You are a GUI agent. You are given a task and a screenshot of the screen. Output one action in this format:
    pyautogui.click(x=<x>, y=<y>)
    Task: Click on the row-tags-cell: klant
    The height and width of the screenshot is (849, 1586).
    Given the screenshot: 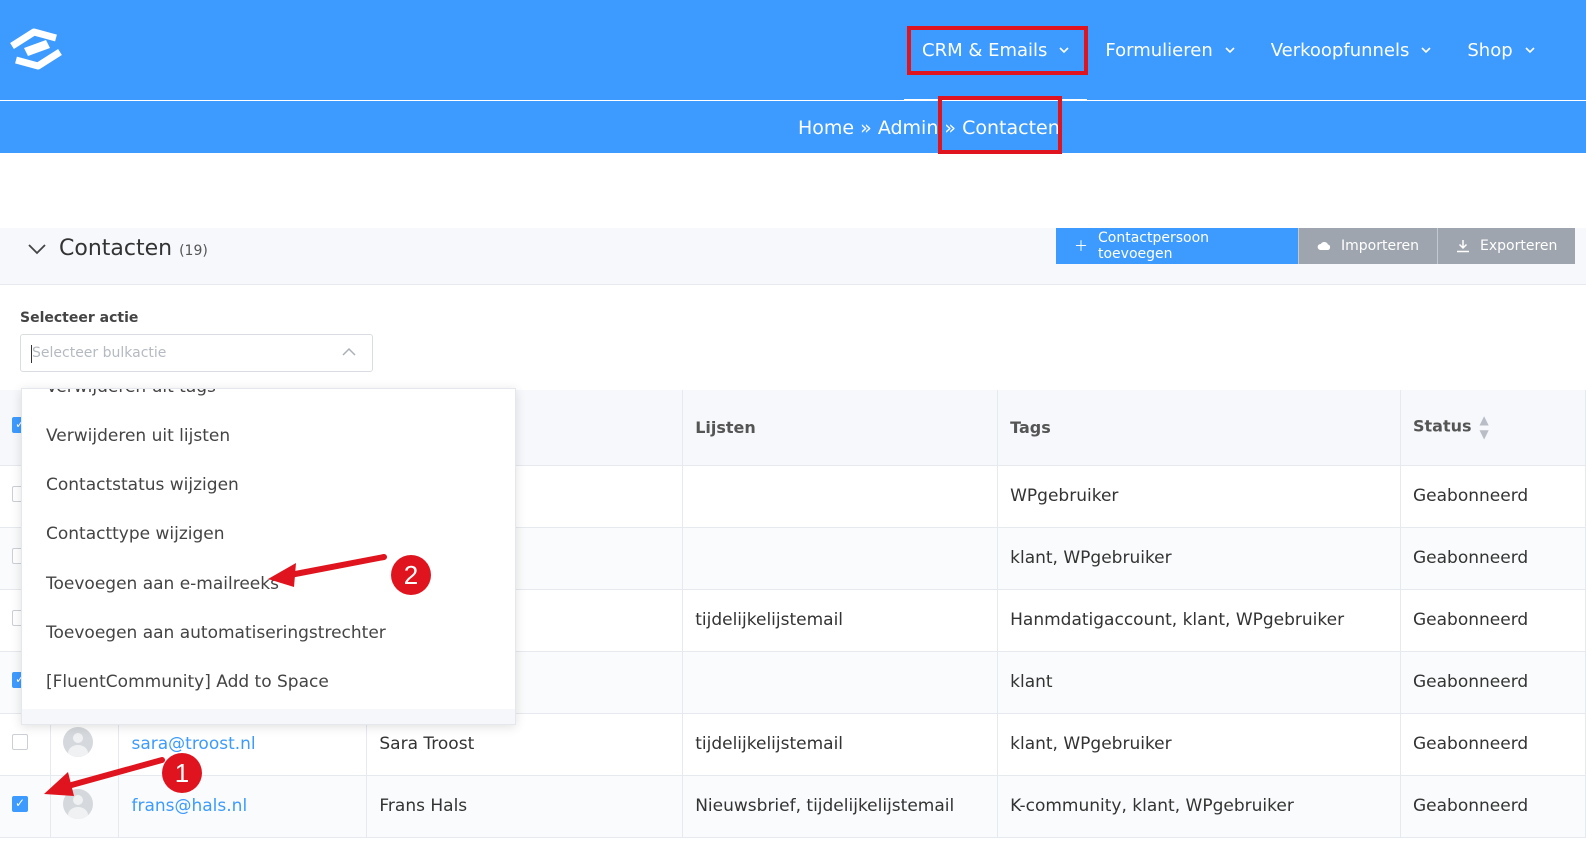 What is the action you would take?
    pyautogui.click(x=1199, y=682)
    